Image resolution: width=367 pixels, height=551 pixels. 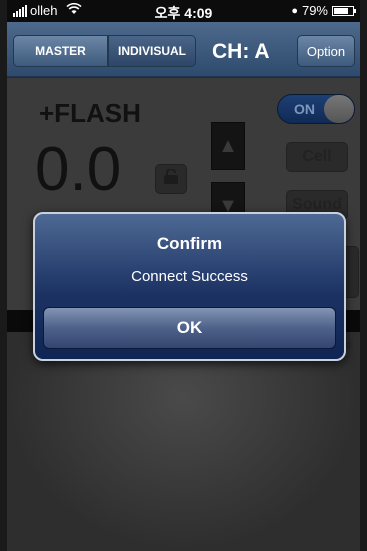 I want to click on battery-icon, so click(x=344, y=10).